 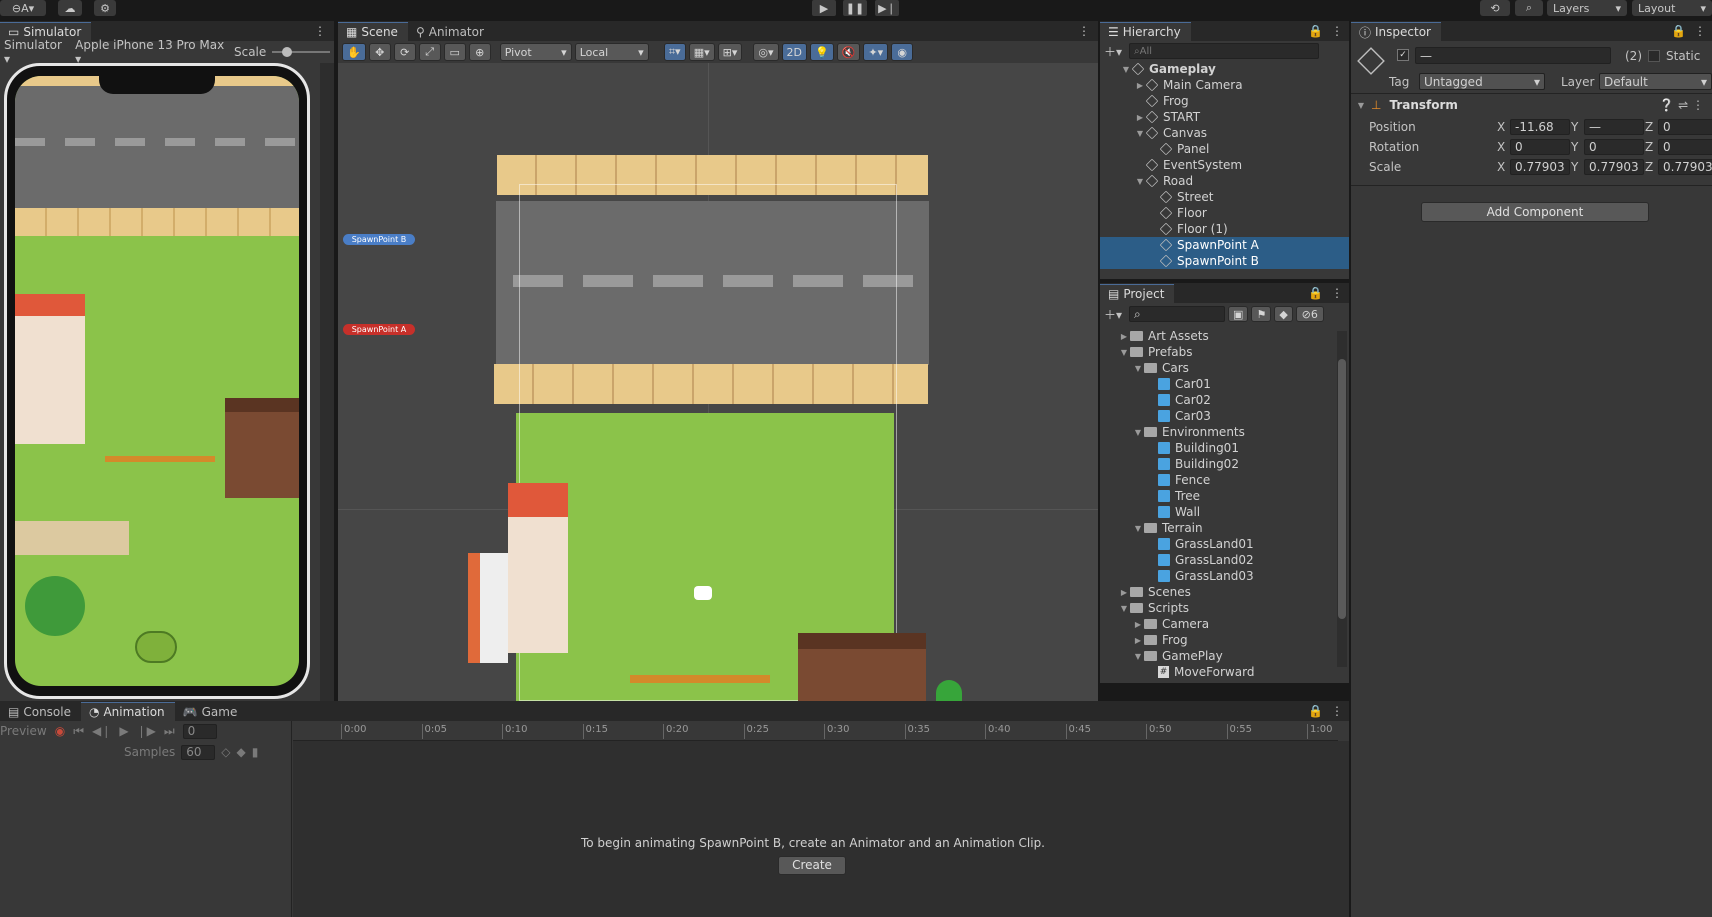 I want to click on tab-animator: ⚲ Animator, so click(x=451, y=31).